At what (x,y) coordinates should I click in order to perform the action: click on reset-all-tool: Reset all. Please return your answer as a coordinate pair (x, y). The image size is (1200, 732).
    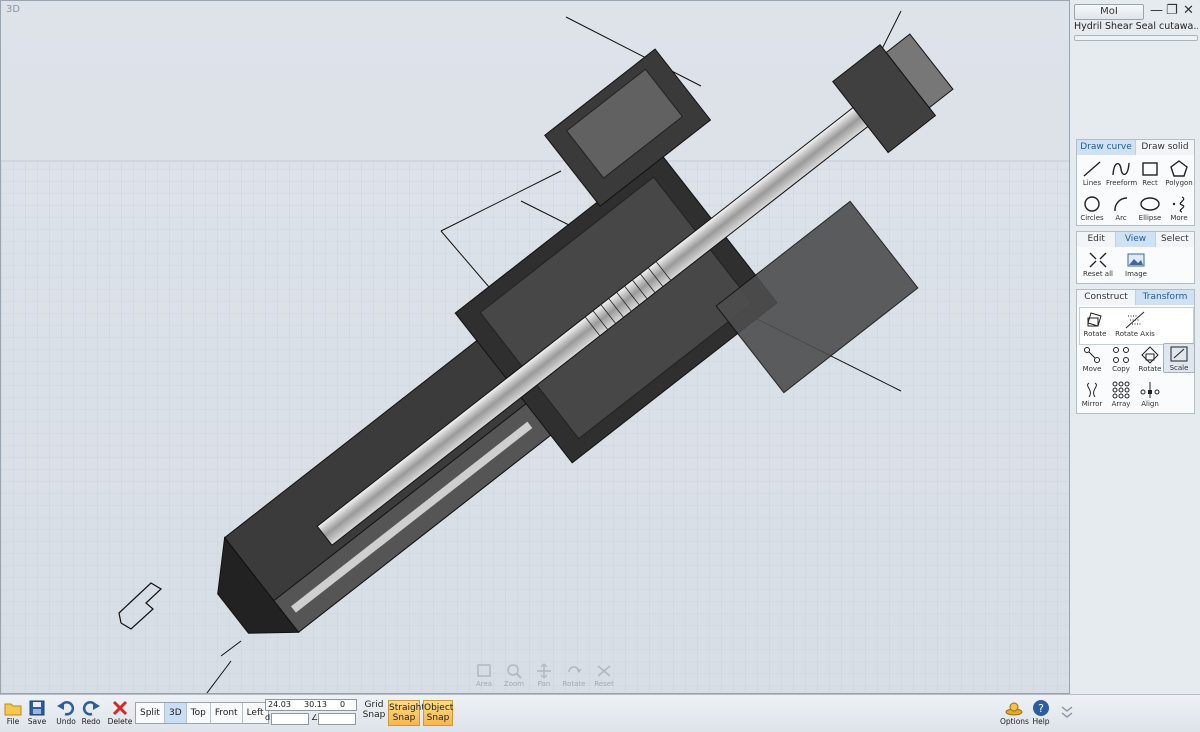
    Looking at the image, I should click on (1098, 264).